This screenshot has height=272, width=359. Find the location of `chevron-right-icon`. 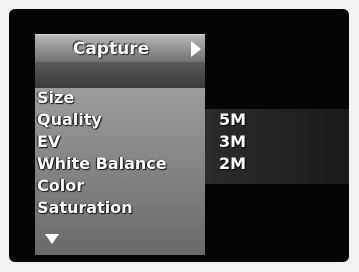

chevron-right-icon is located at coordinates (196, 49).